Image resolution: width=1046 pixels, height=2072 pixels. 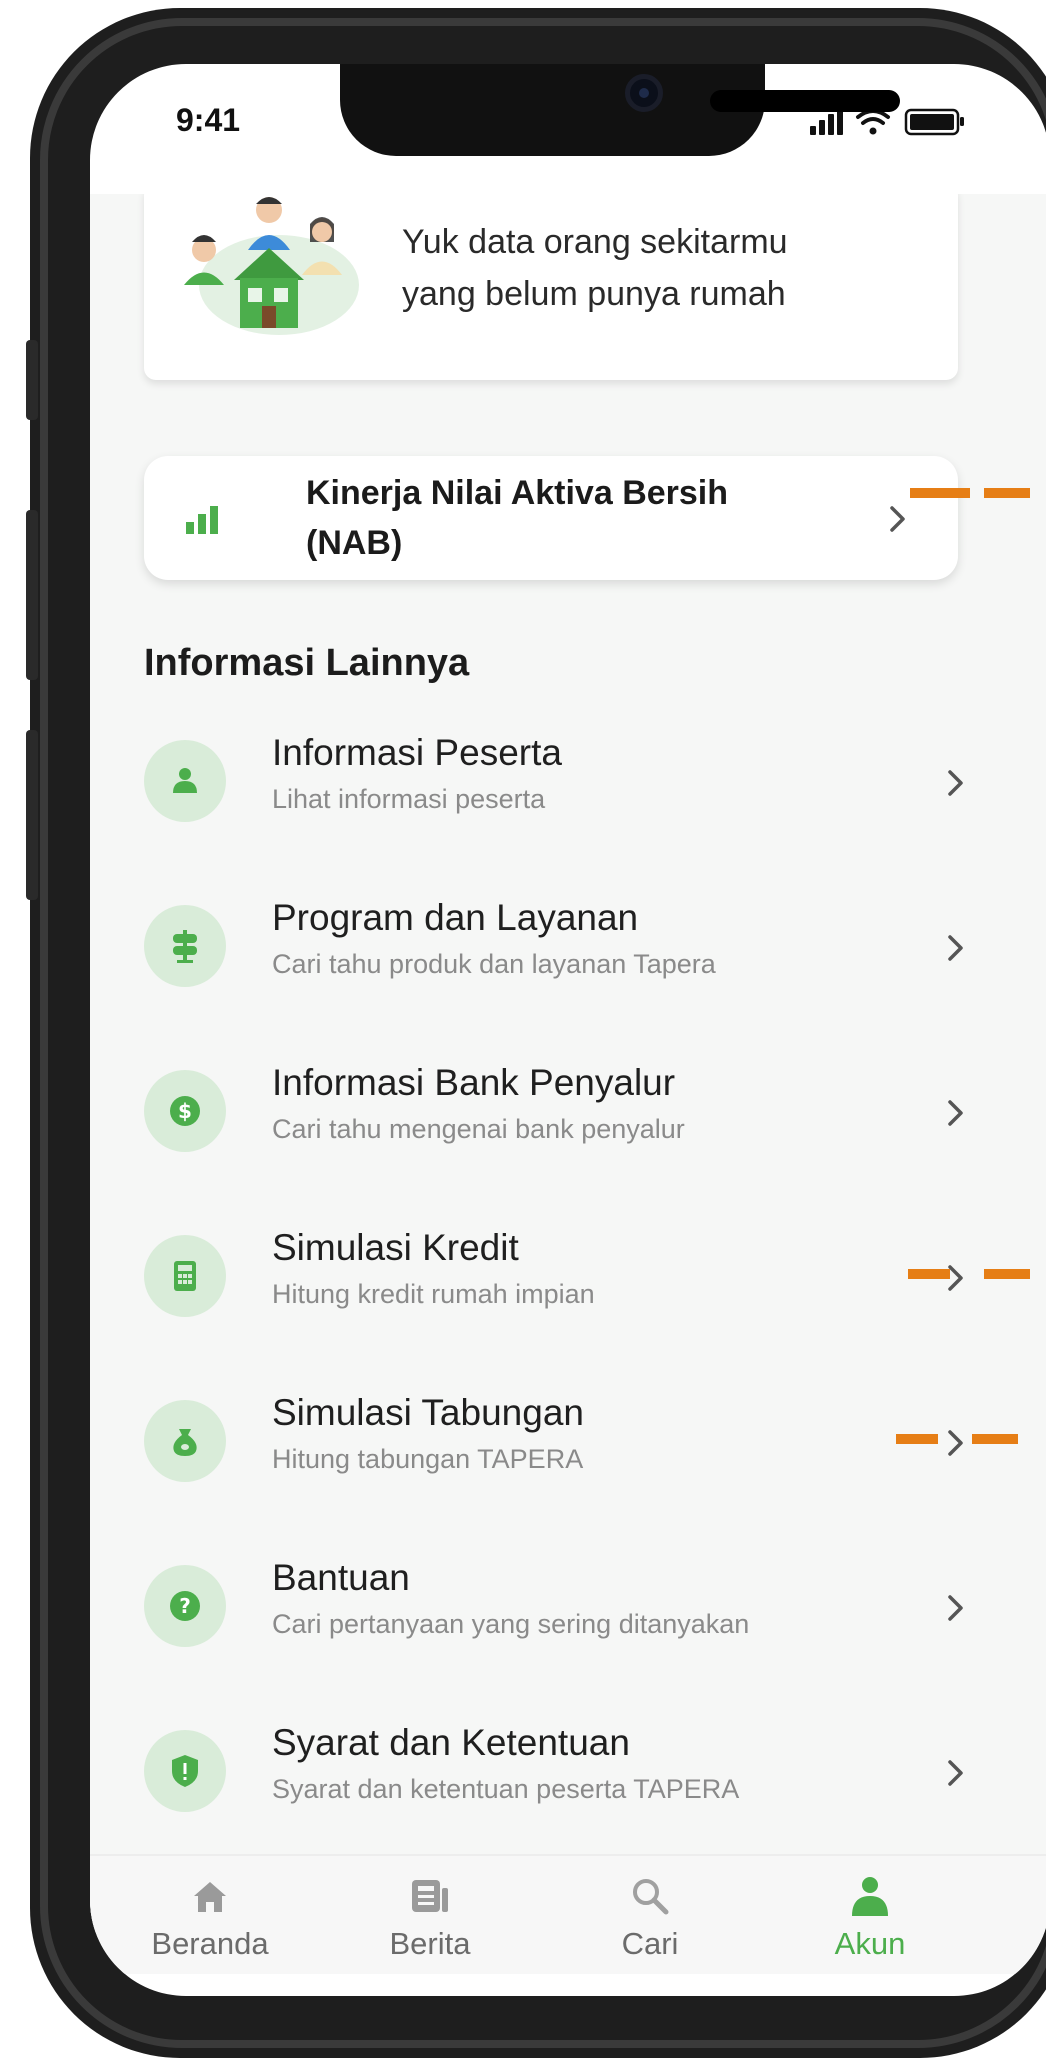 I want to click on nav-label: Beranda, so click(x=210, y=1943).